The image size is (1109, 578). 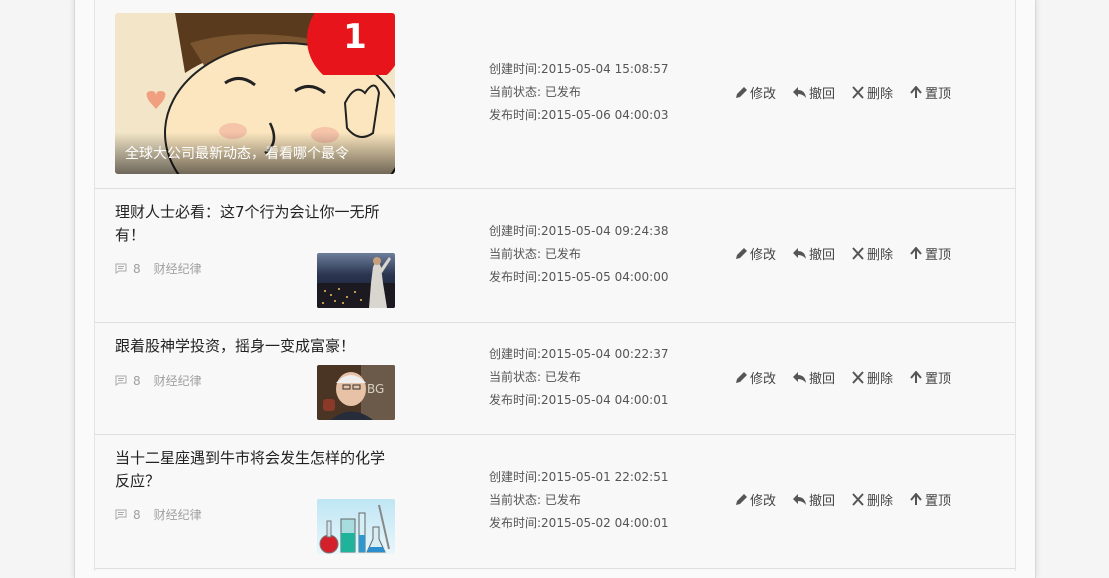 I want to click on publish-time: 发布时间:2015-05-02 04:00:01, so click(x=579, y=523).